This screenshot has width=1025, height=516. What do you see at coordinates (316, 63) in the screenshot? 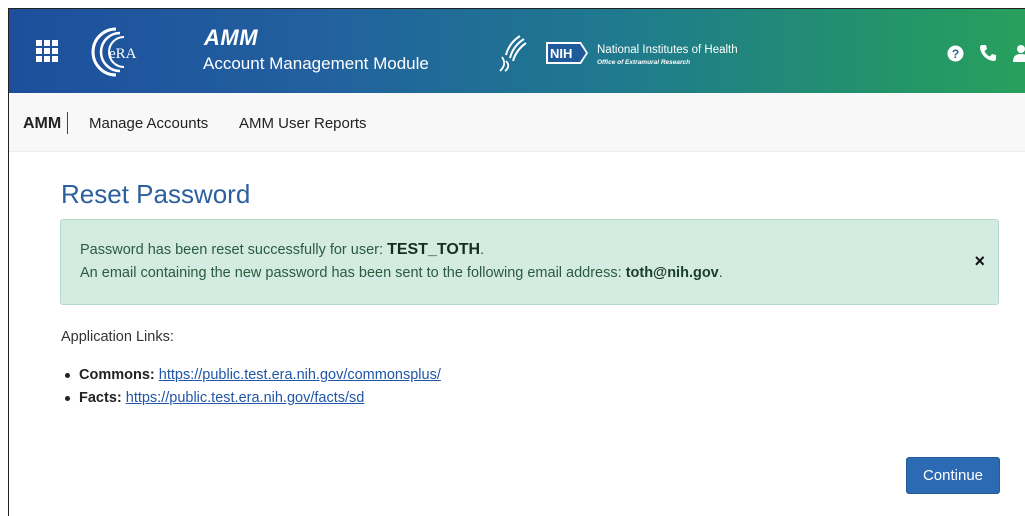
I see `app-subtitle: Account Management Module` at bounding box center [316, 63].